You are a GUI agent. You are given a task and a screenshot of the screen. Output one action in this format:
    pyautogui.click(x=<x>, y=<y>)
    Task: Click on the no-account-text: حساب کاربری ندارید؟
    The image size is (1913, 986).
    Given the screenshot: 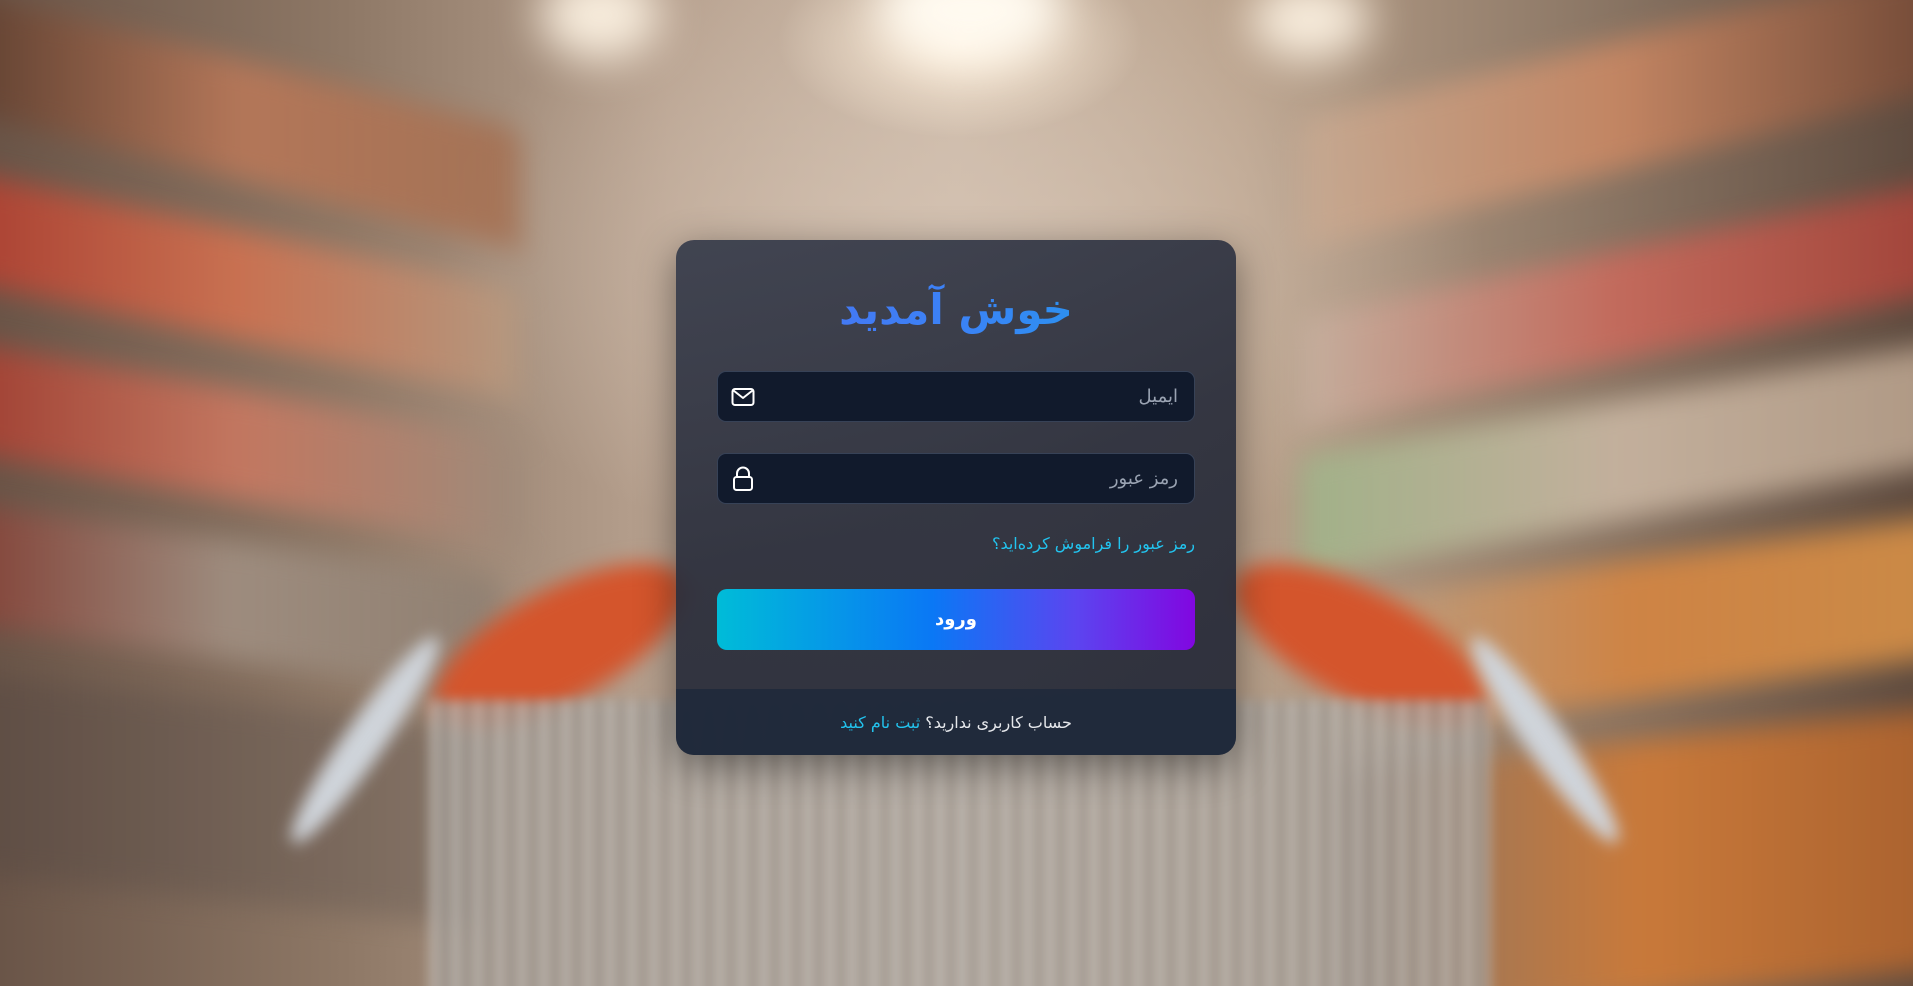 What is the action you would take?
    pyautogui.click(x=998, y=722)
    